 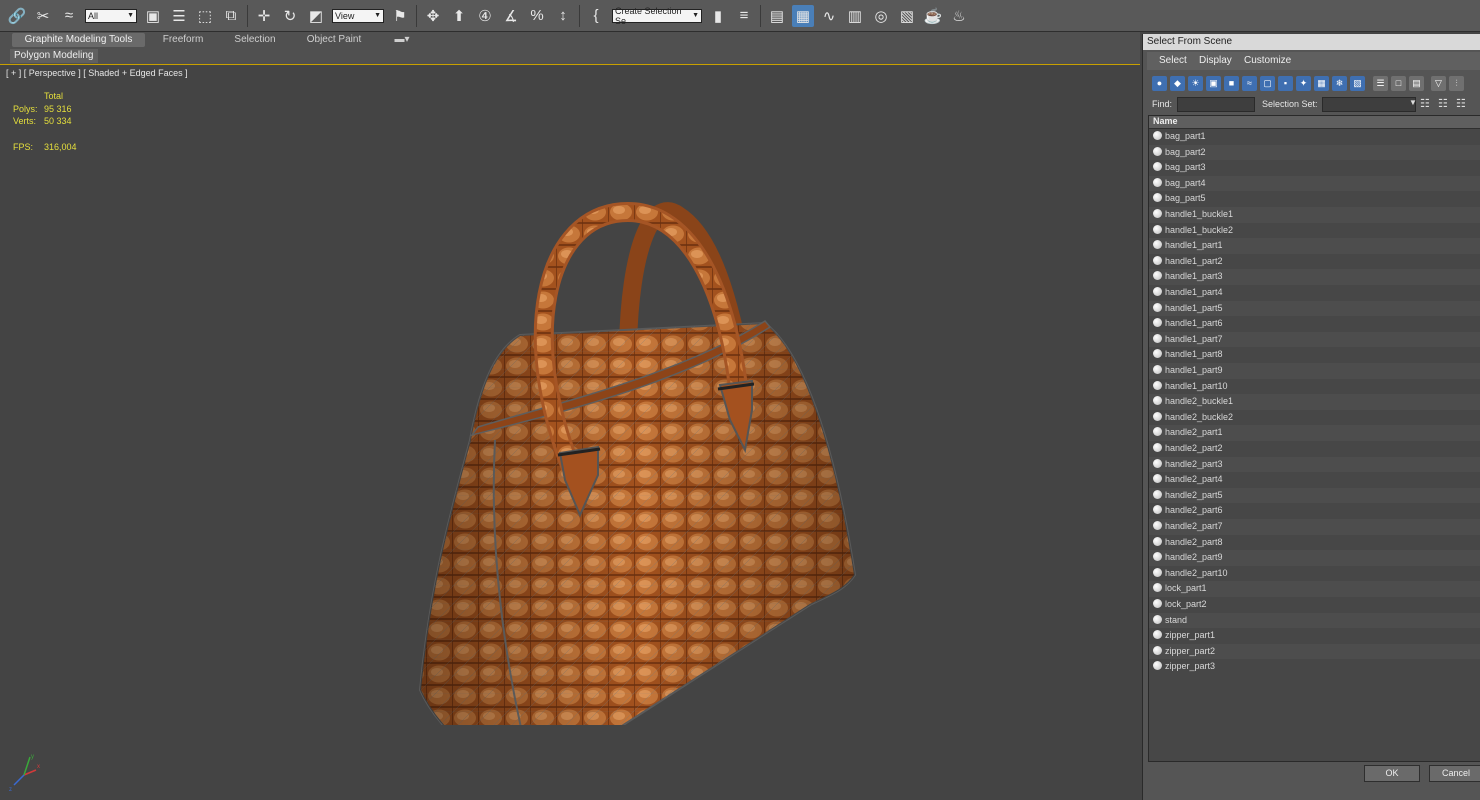 I want to click on list-item: handle2_part5, so click(x=1314, y=495).